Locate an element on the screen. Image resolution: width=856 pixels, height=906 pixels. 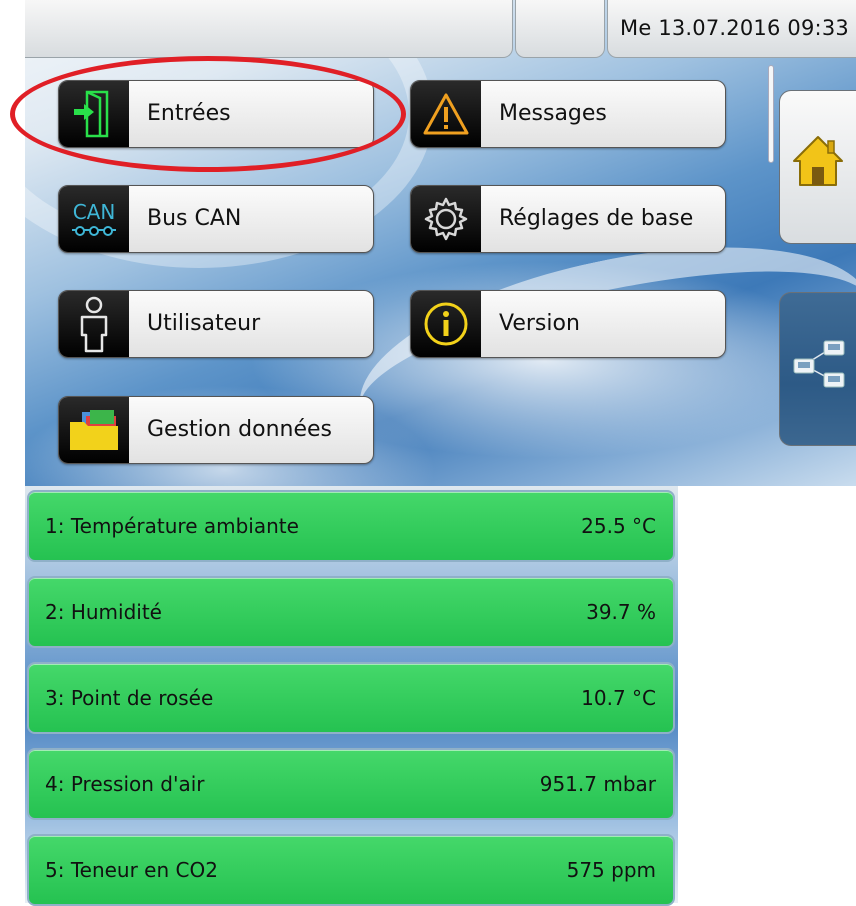
utilisateur-button: Utilisateur is located at coordinates (216, 324).